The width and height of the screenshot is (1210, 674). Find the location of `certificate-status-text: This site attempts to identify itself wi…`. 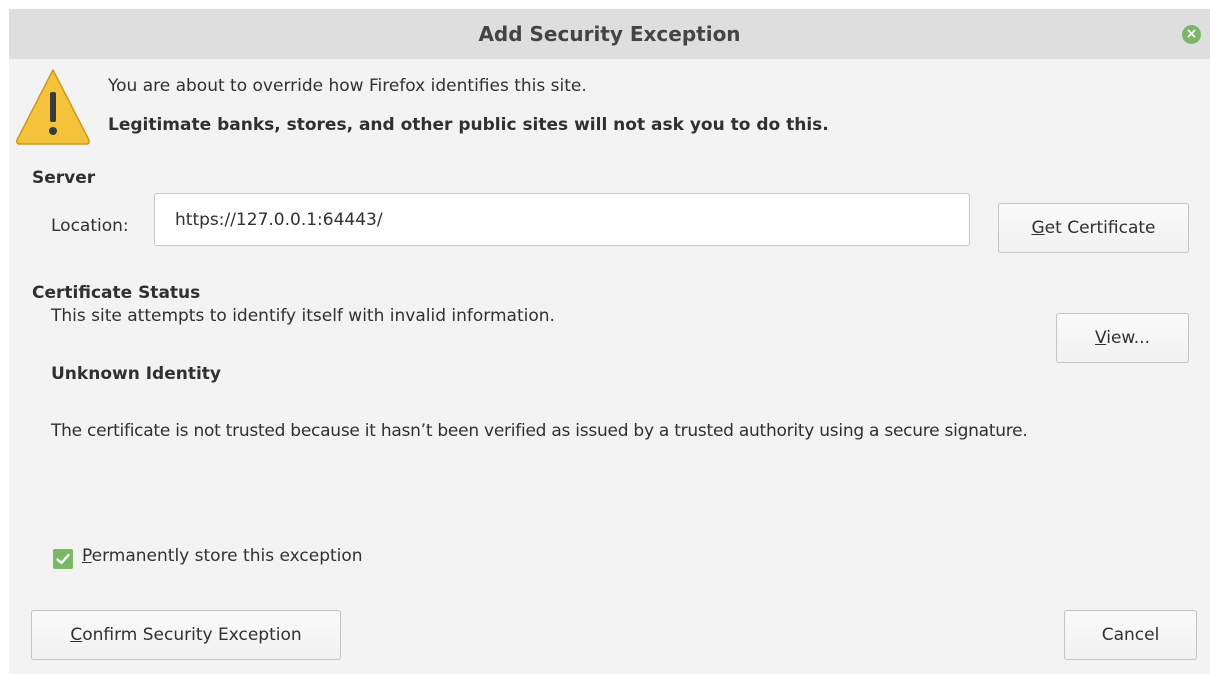

certificate-status-text: This site attempts to identify itself wi… is located at coordinates (303, 316).